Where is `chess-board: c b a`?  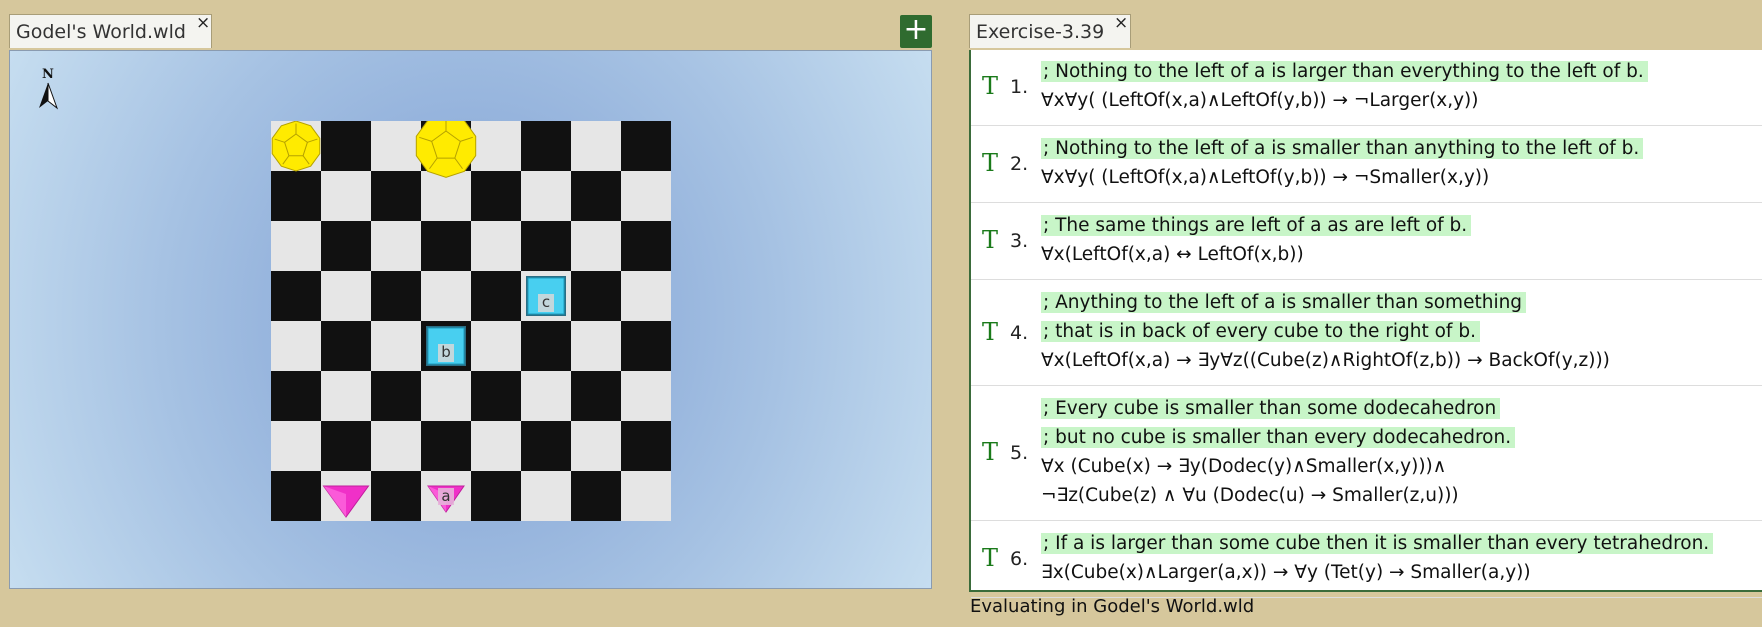
chess-board: c b a is located at coordinates (471, 321).